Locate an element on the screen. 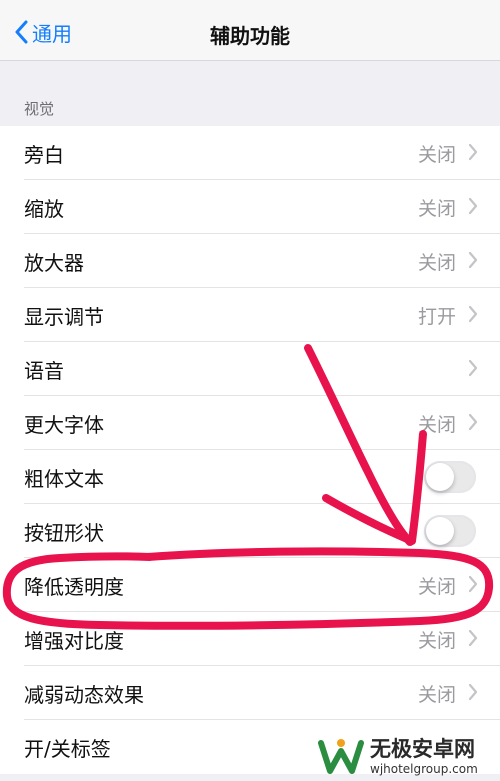 This screenshot has width=500, height=781. row-label: 放大器 is located at coordinates (54, 262).